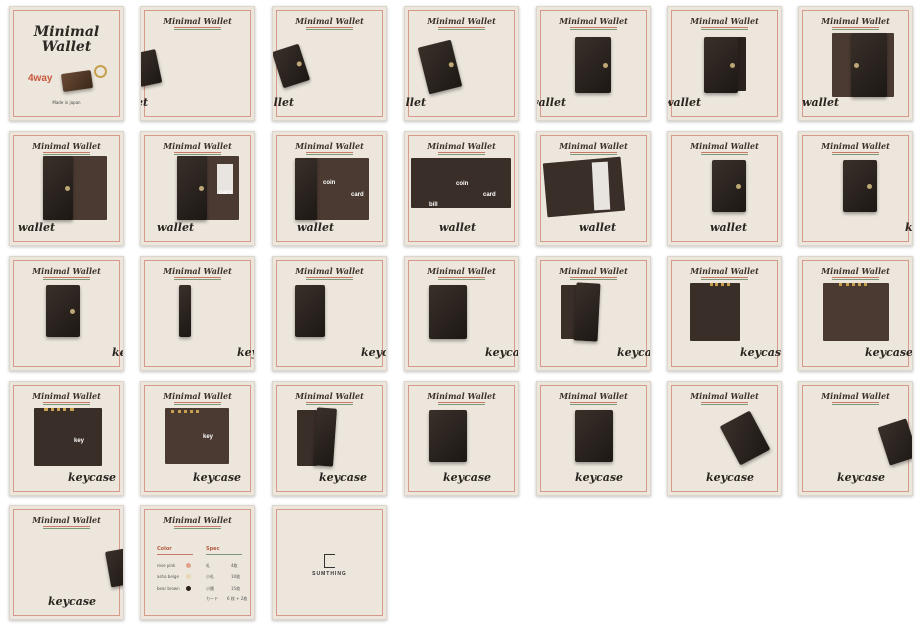  Describe the element at coordinates (188, 565) in the screenshot. I see `color-swatch` at that location.